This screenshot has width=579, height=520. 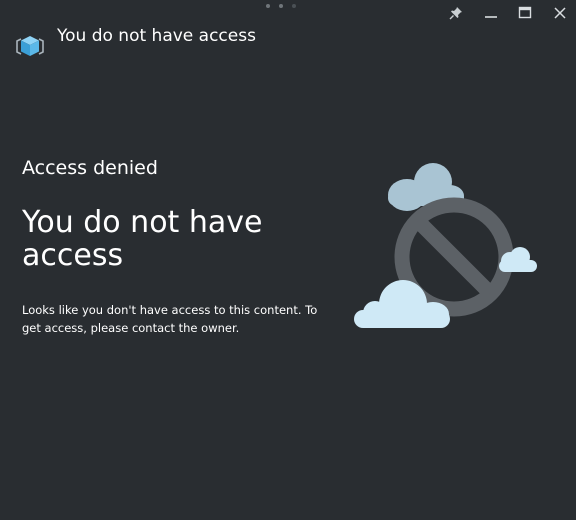 What do you see at coordinates (491, 17) in the screenshot?
I see `minimize-icon` at bounding box center [491, 17].